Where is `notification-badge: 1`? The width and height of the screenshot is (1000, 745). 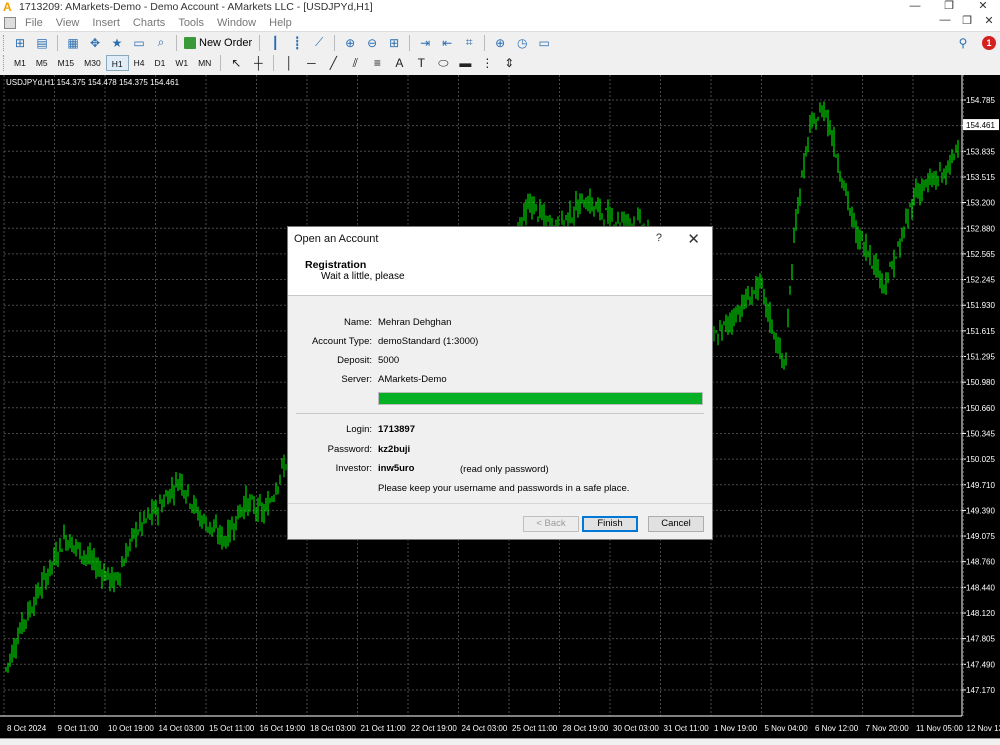
notification-badge: 1 is located at coordinates (989, 43).